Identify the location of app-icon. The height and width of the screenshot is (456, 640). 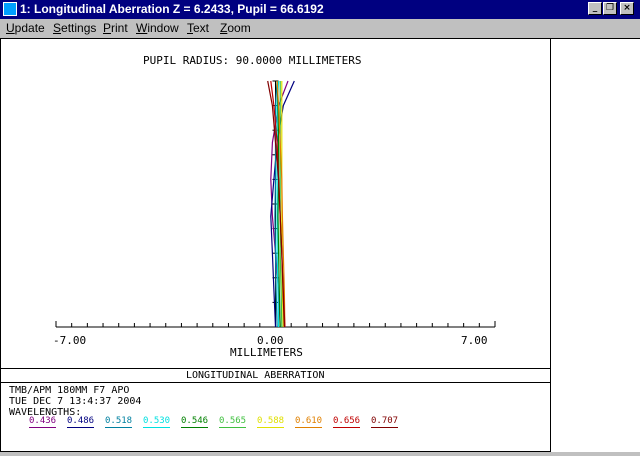
(10, 9).